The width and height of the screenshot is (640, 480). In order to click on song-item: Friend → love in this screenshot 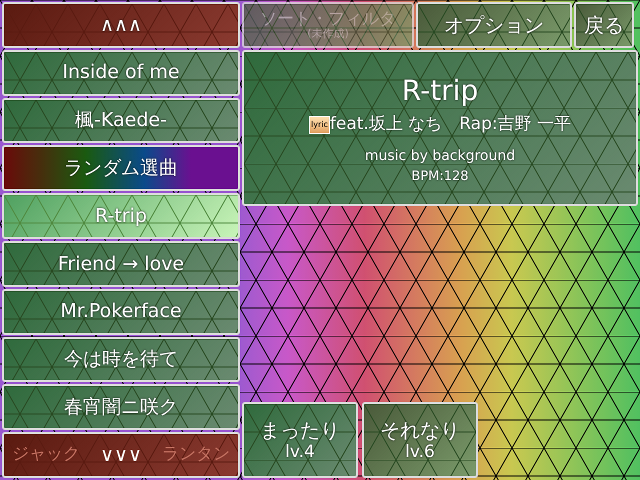, I will do `click(121, 263)`.